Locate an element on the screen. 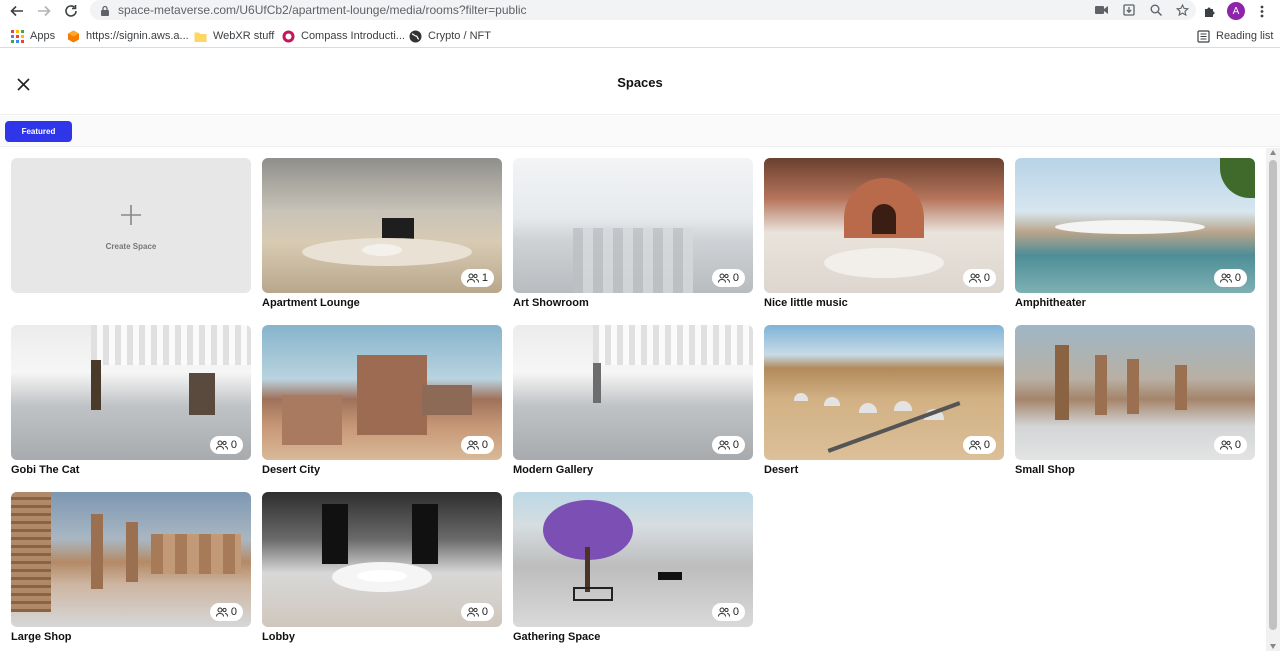 Image resolution: width=1280 pixels, height=651 pixels. create-space-card: Create Space is located at coordinates (131, 228).